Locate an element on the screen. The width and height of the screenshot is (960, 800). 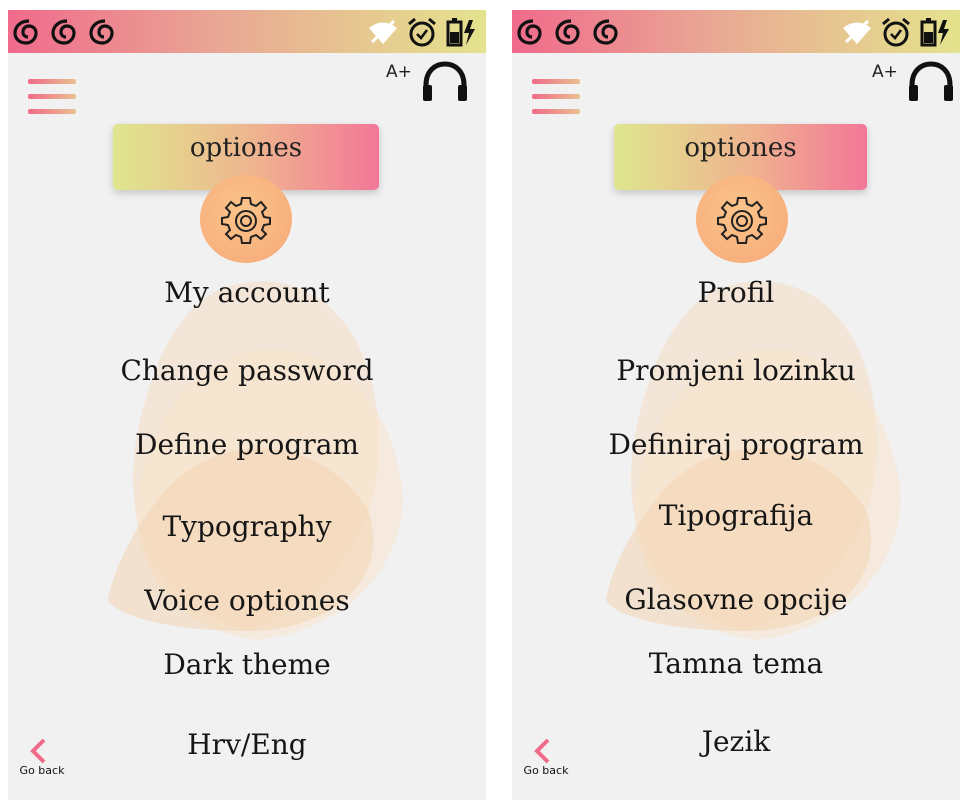
menu-item-language: Jezik is located at coordinates (736, 741).